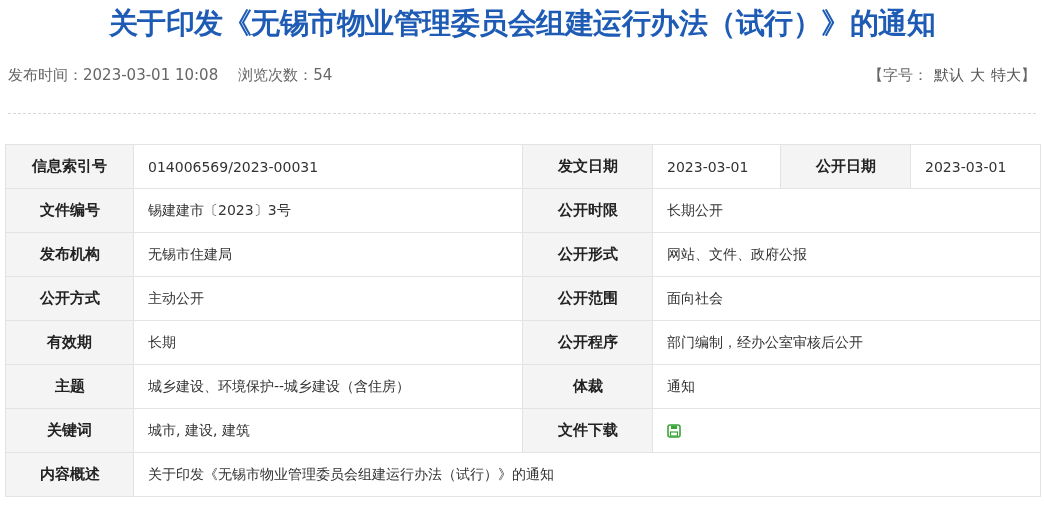 The width and height of the screenshot is (1044, 507). Describe the element at coordinates (69, 430) in the screenshot. I see `field-label: 关键词` at that location.